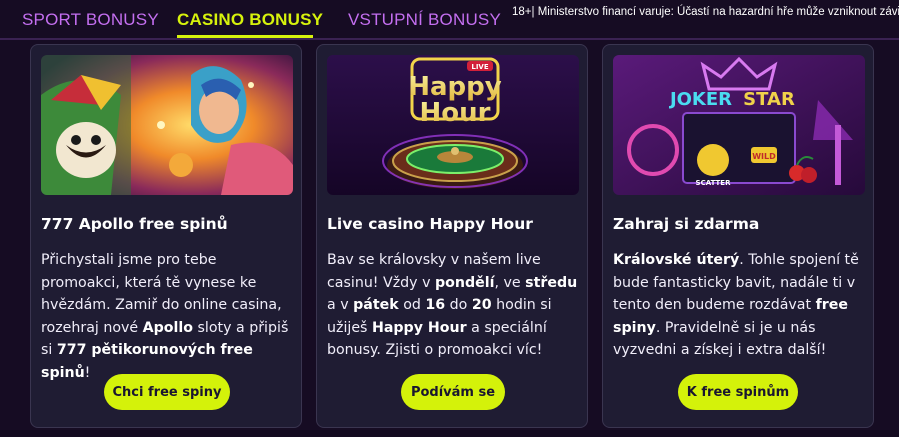  Describe the element at coordinates (686, 224) in the screenshot. I see `card-title: Zahraj si zdarma` at that location.